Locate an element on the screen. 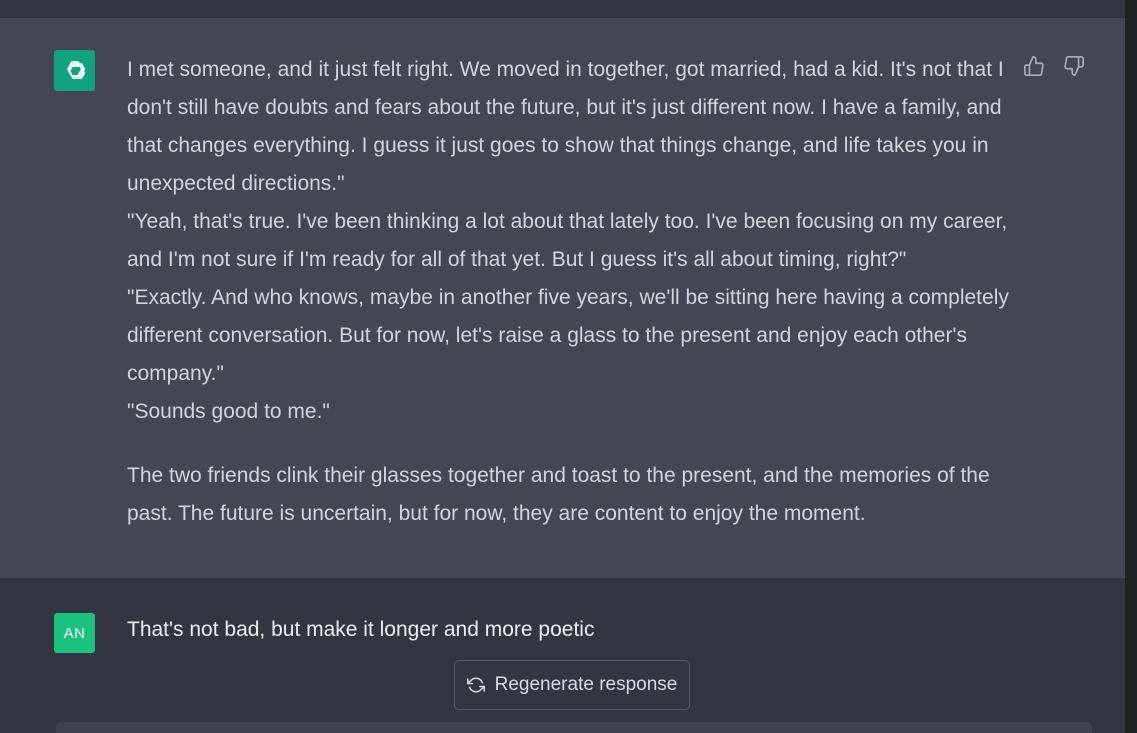 Image resolution: width=1137 pixels, height=733 pixels. previous-message-edge is located at coordinates (562, 9).